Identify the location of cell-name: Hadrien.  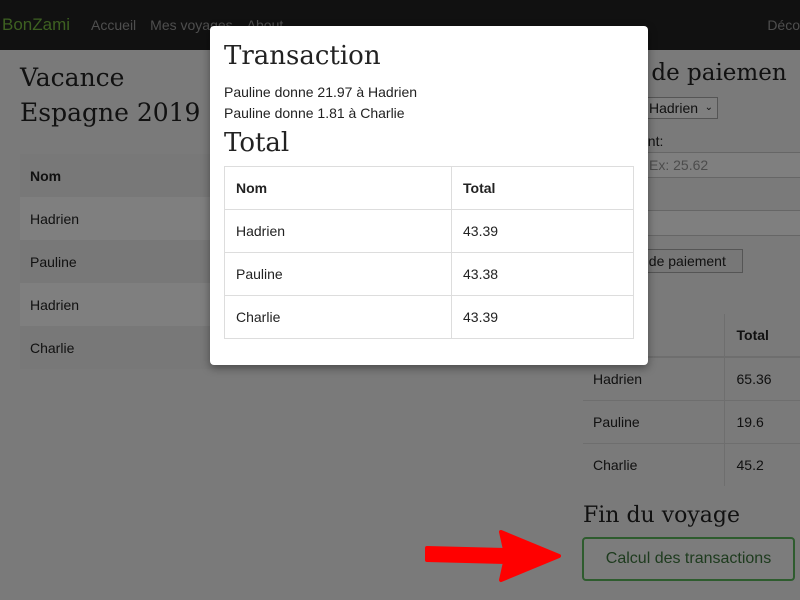
(338, 231).